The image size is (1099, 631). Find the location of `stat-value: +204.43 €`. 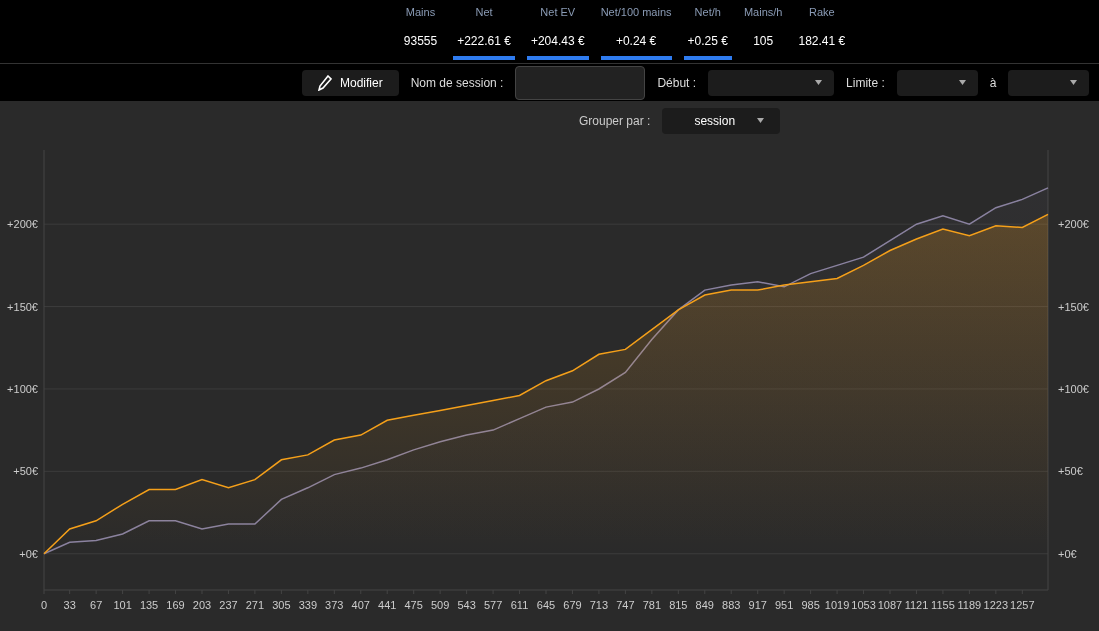

stat-value: +204.43 € is located at coordinates (557, 41).